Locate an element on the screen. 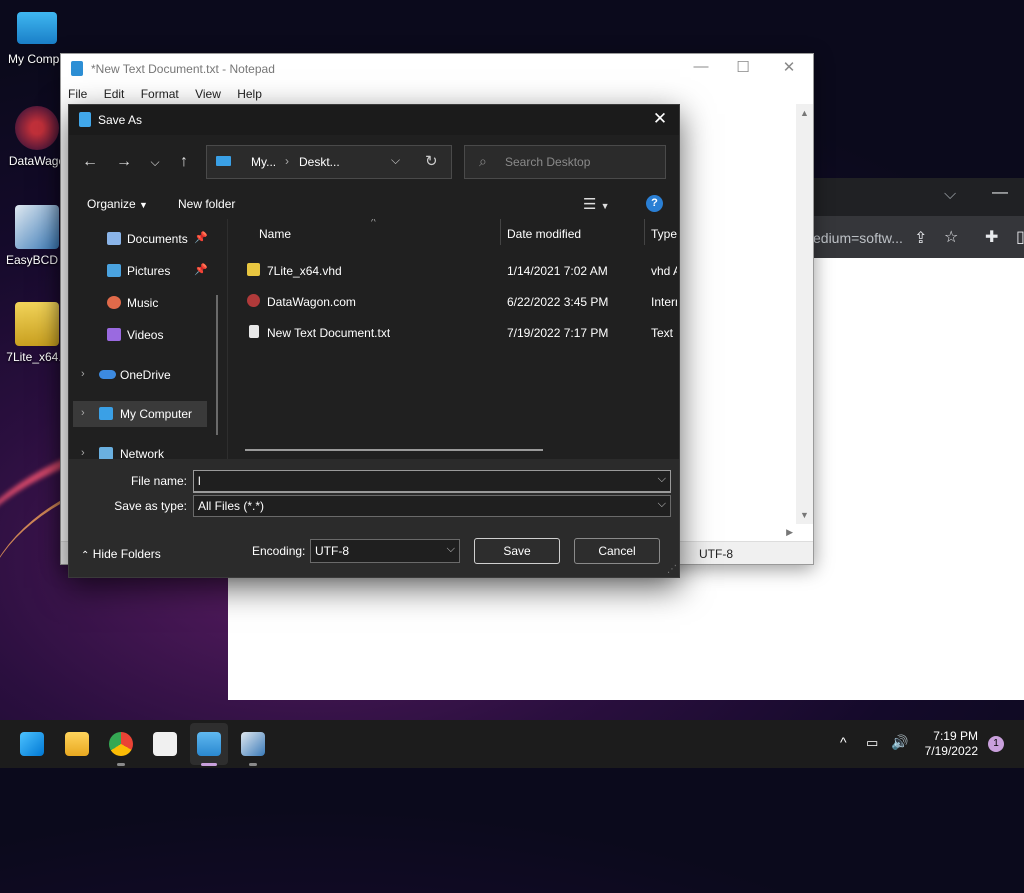 The height and width of the screenshot is (893, 1024). nav-item-videos: Videos is located at coordinates (139, 335).